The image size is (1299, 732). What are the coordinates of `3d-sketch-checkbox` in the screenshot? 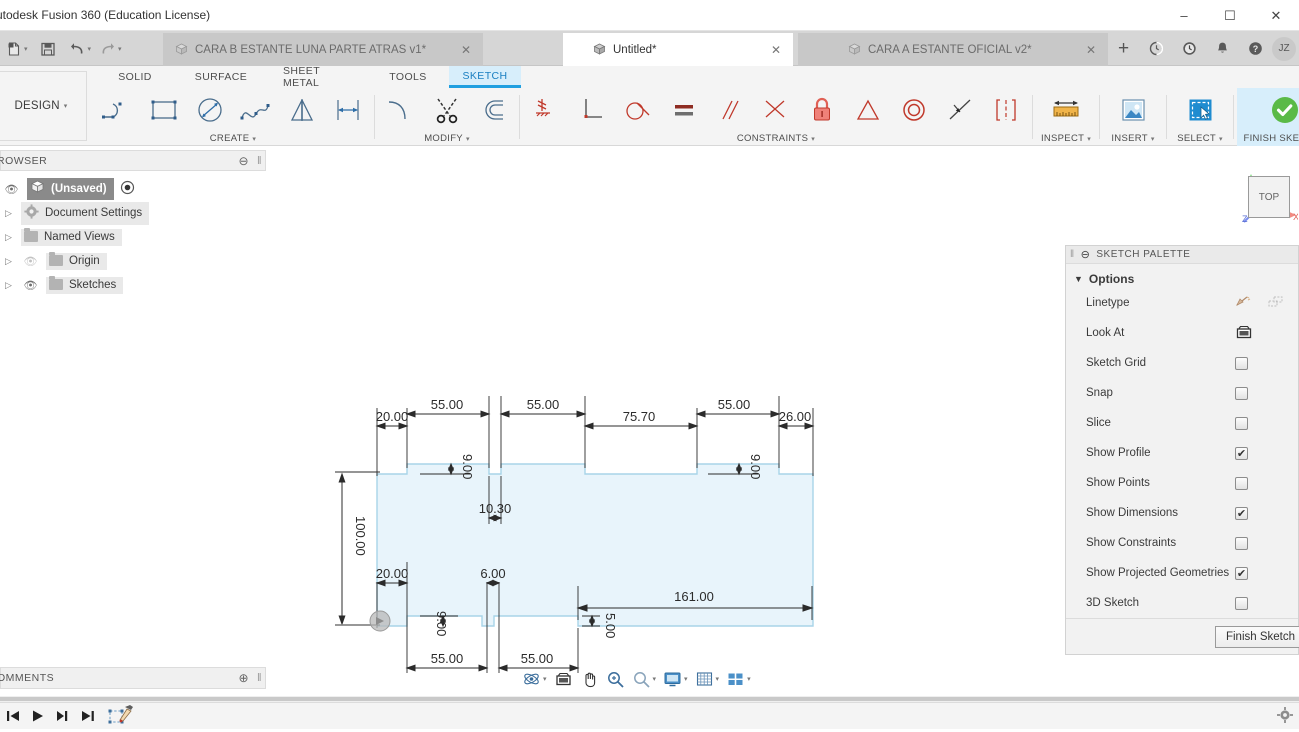 It's located at (1241, 603).